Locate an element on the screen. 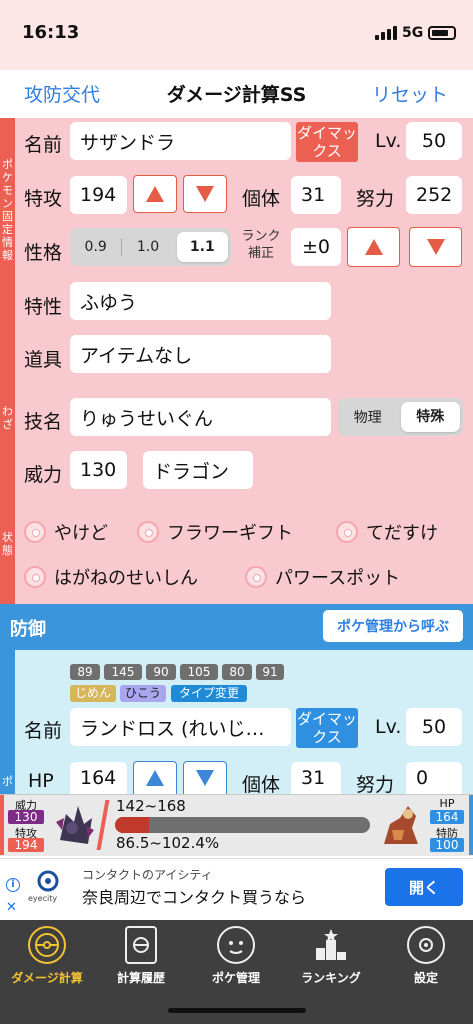 The image size is (473, 1024). hp-up-button is located at coordinates (155, 777).